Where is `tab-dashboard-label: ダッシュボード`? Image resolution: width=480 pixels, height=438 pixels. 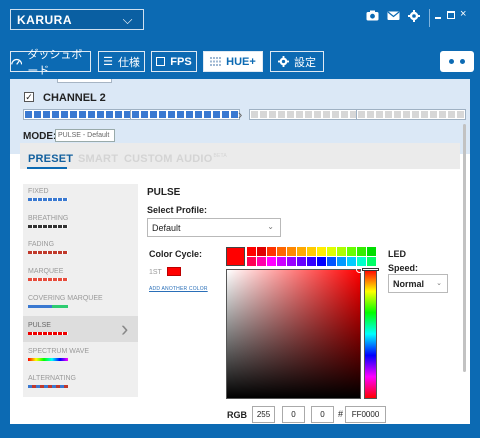 tab-dashboard-label: ダッシュボード is located at coordinates (55, 62).